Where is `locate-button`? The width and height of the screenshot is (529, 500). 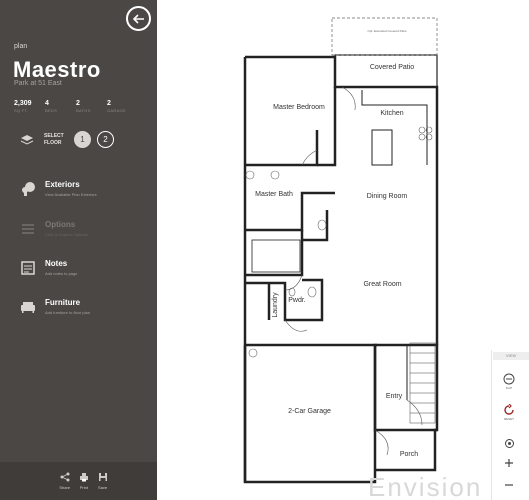 locate-button is located at coordinates (509, 443).